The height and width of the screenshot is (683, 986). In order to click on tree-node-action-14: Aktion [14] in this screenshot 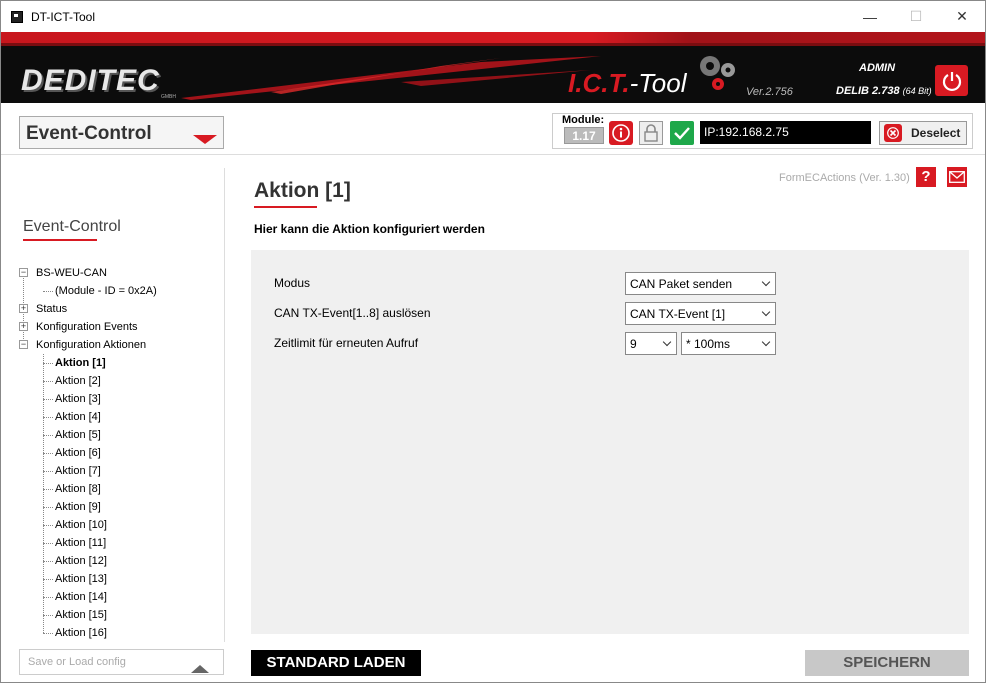, I will do `click(119, 597)`.